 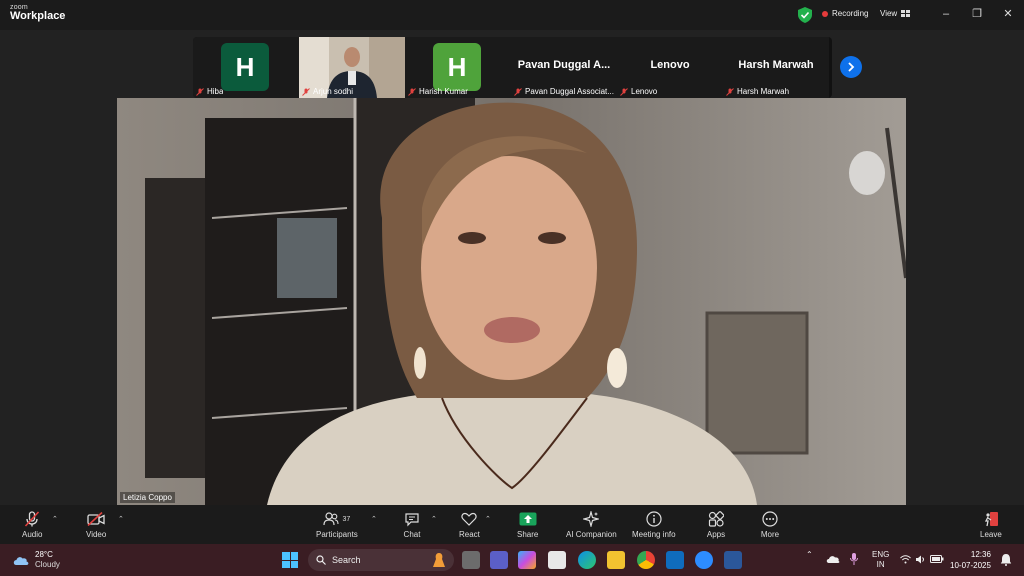 What do you see at coordinates (488, 519) in the screenshot?
I see `react-options-chevron-icon: ⌃` at bounding box center [488, 519].